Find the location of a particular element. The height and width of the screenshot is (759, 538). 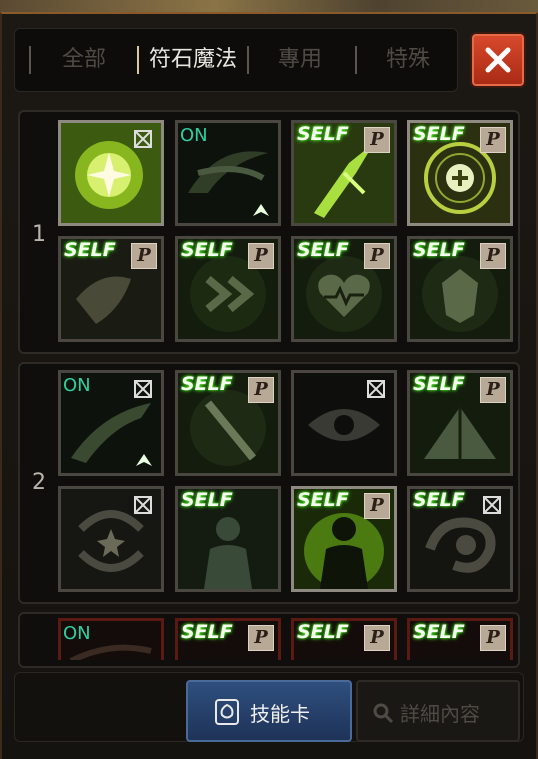

group-number: 1 is located at coordinates (39, 234).